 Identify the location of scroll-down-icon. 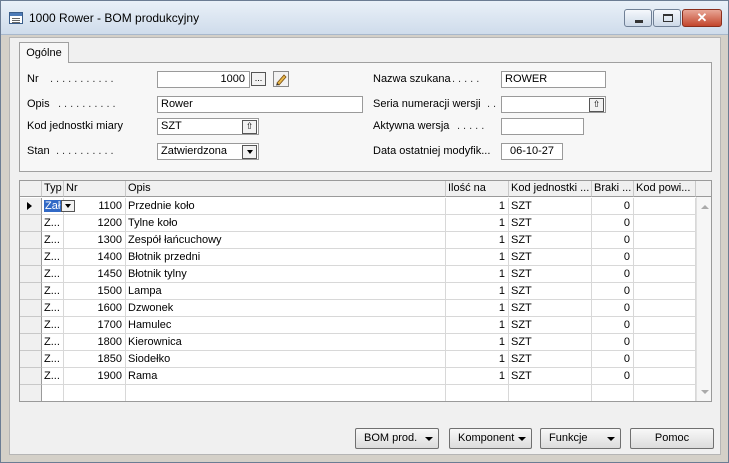
(705, 392).